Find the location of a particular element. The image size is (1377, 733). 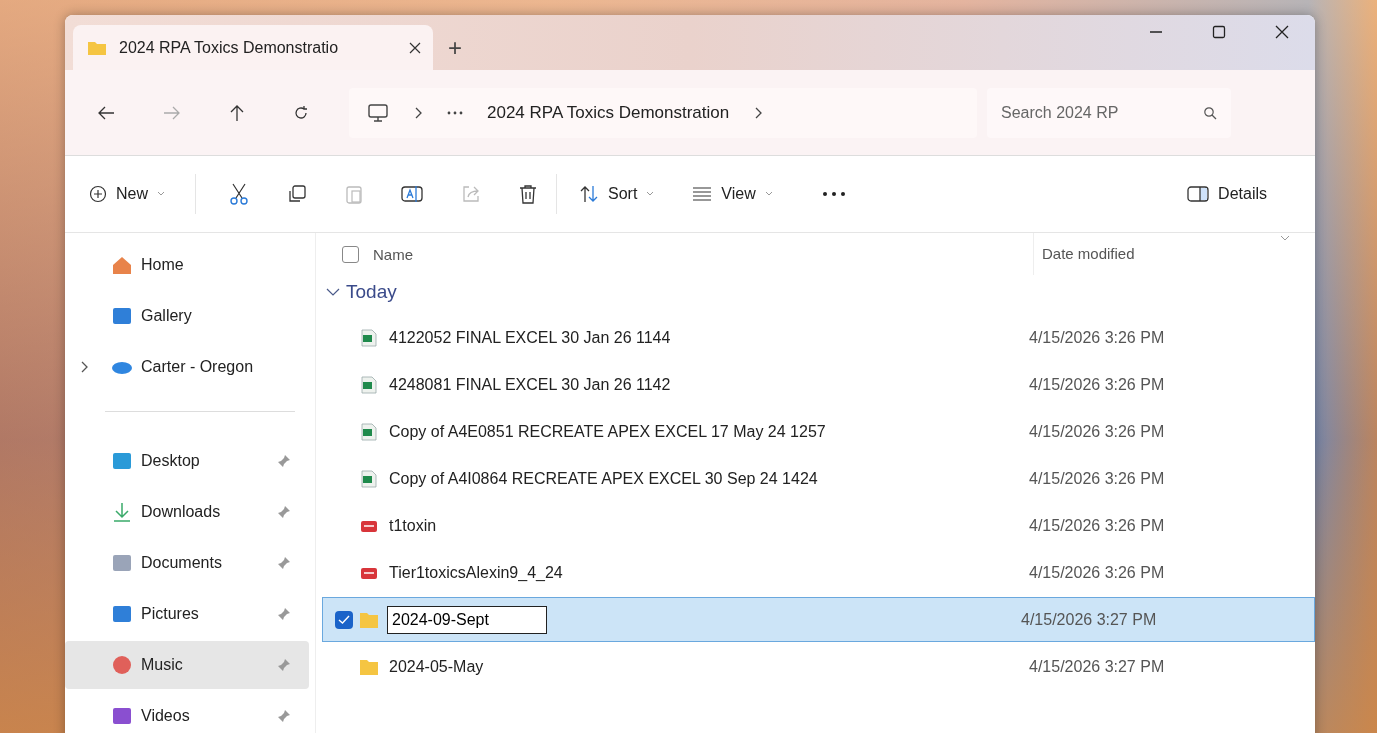

column-header: Name is located at coordinates (703, 254).